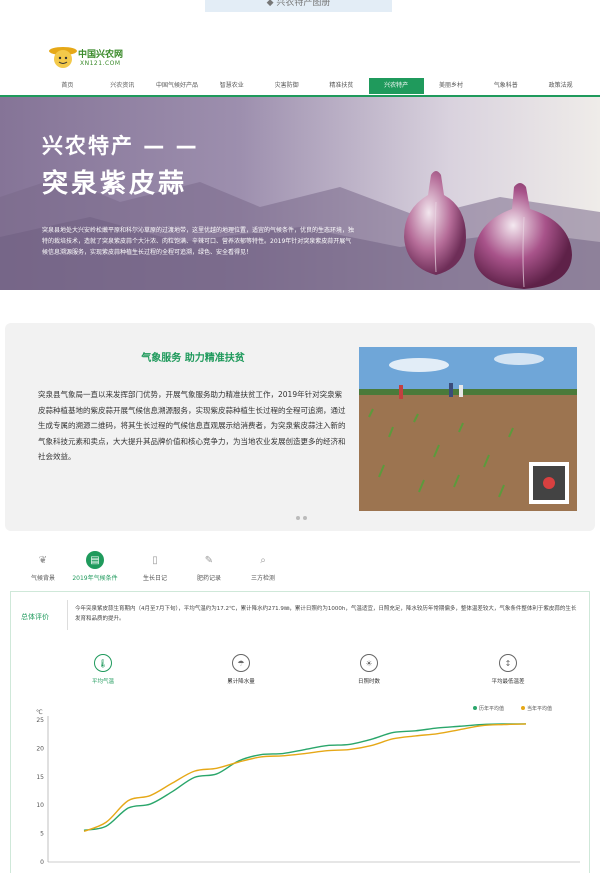  I want to click on nav-item: 气象科普, so click(505, 86).